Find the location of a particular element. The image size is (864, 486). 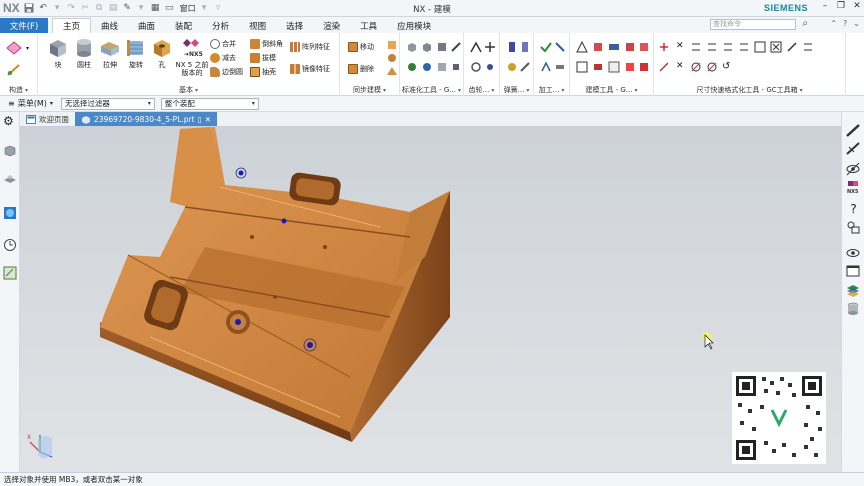

dim-clear-icon: ✕ is located at coordinates (682, 47).